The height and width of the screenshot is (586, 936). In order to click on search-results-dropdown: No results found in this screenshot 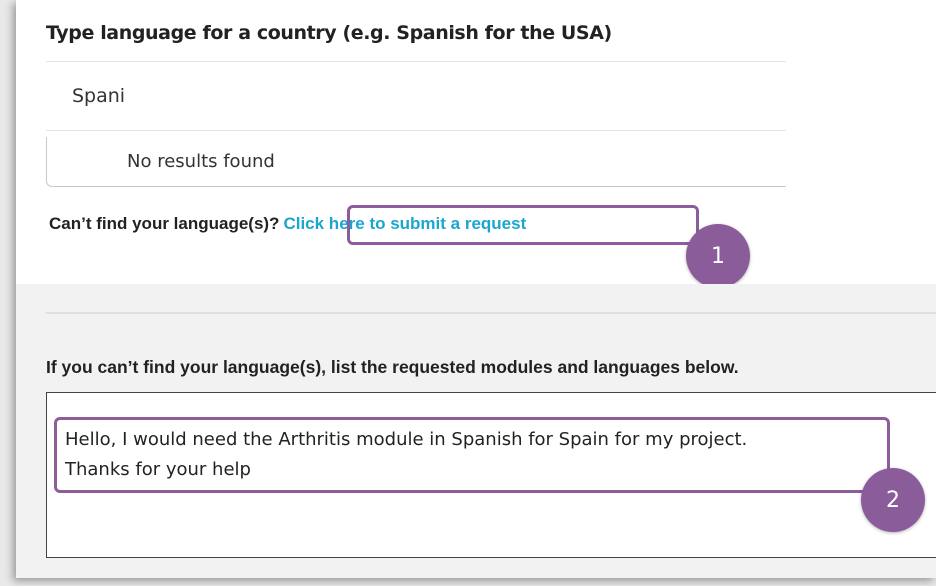, I will do `click(416, 162)`.